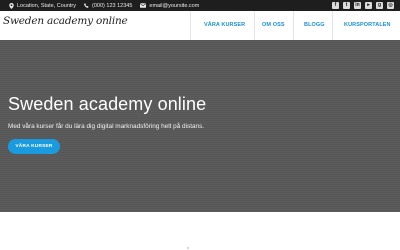  What do you see at coordinates (34, 146) in the screenshot?
I see `hero-cta-button: VÅRA KURSER` at bounding box center [34, 146].